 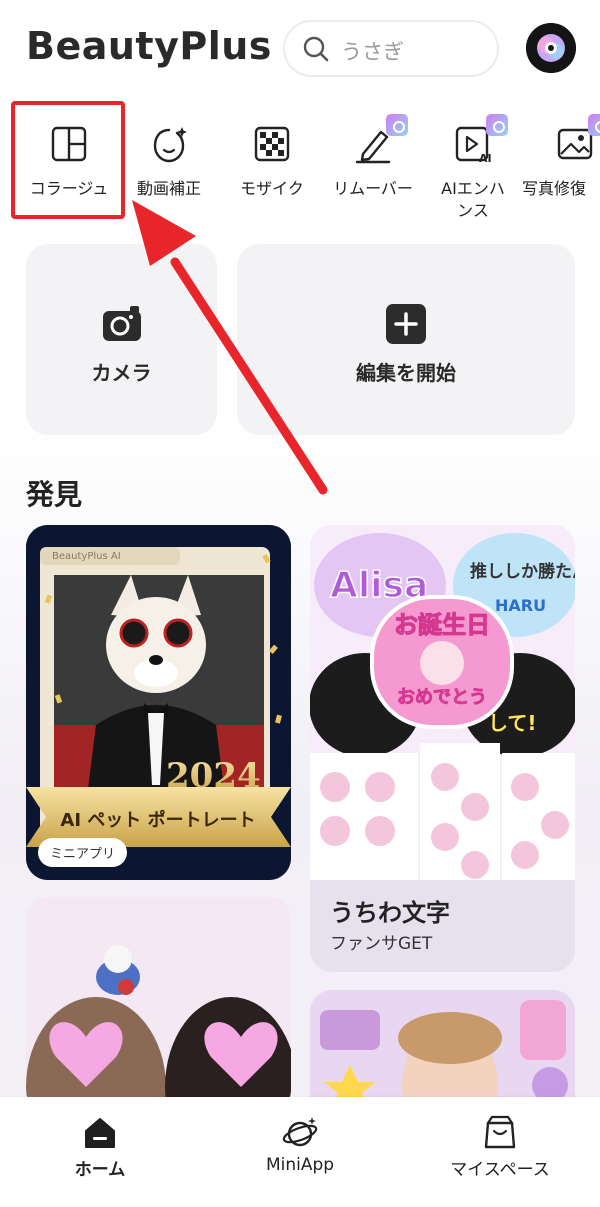 I want to click on tool-label: モザイク, so click(x=272, y=188).